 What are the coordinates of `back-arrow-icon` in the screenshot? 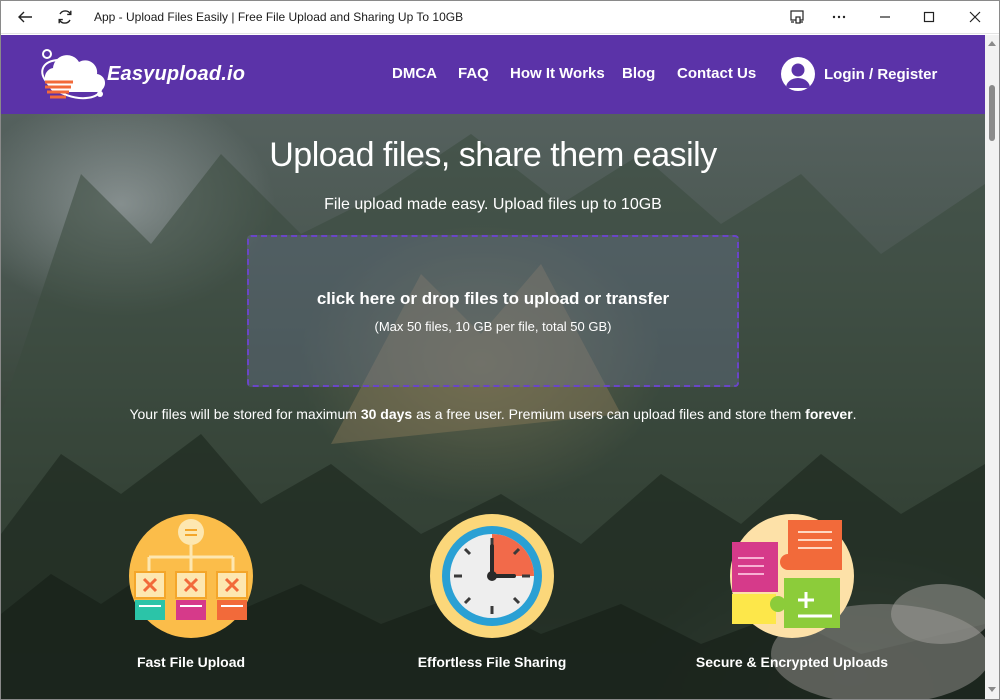 It's located at (25, 17).